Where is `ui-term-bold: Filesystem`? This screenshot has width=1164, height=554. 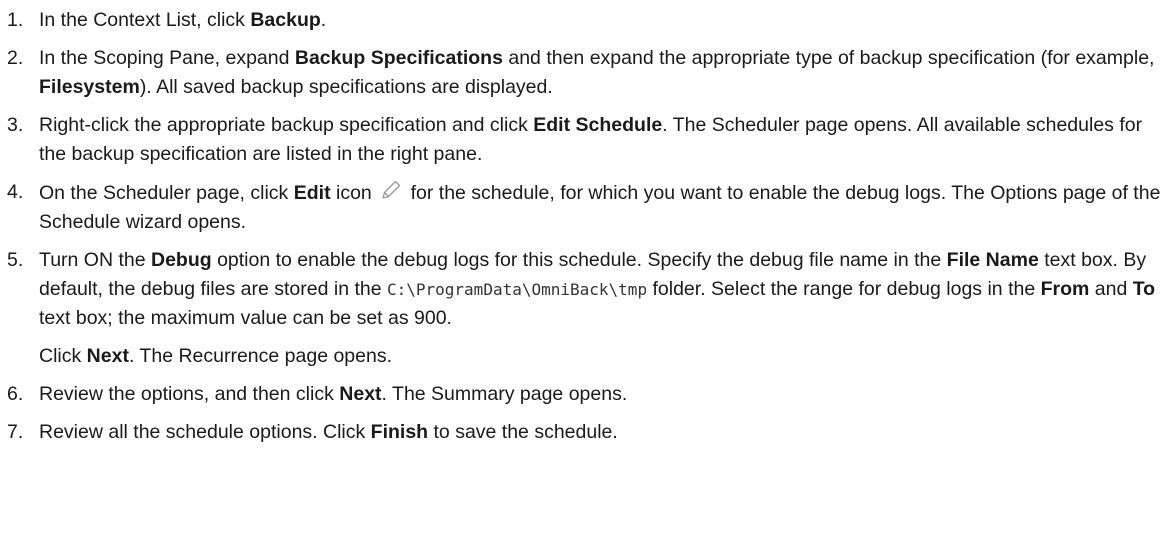 ui-term-bold: Filesystem is located at coordinates (89, 87).